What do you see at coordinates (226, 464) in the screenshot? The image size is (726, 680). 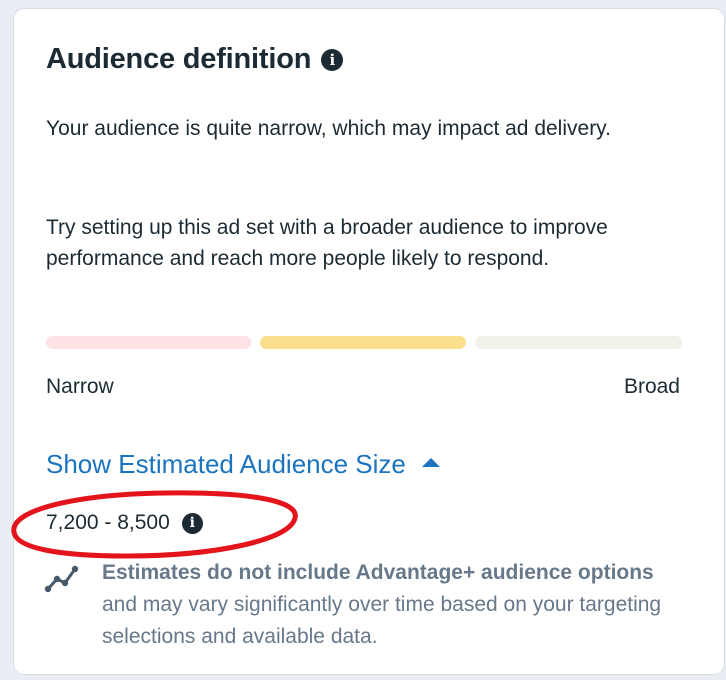 I see `toggle-label: Show Estimated Audience Size` at bounding box center [226, 464].